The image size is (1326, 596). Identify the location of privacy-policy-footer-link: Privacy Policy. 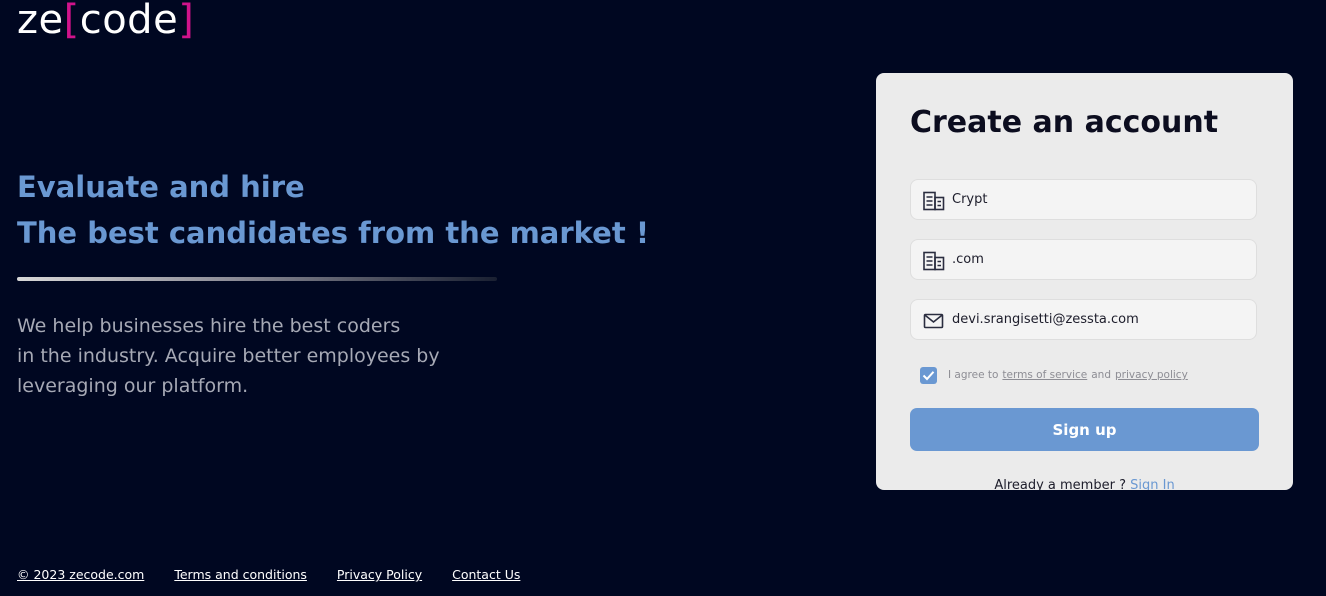
(379, 575).